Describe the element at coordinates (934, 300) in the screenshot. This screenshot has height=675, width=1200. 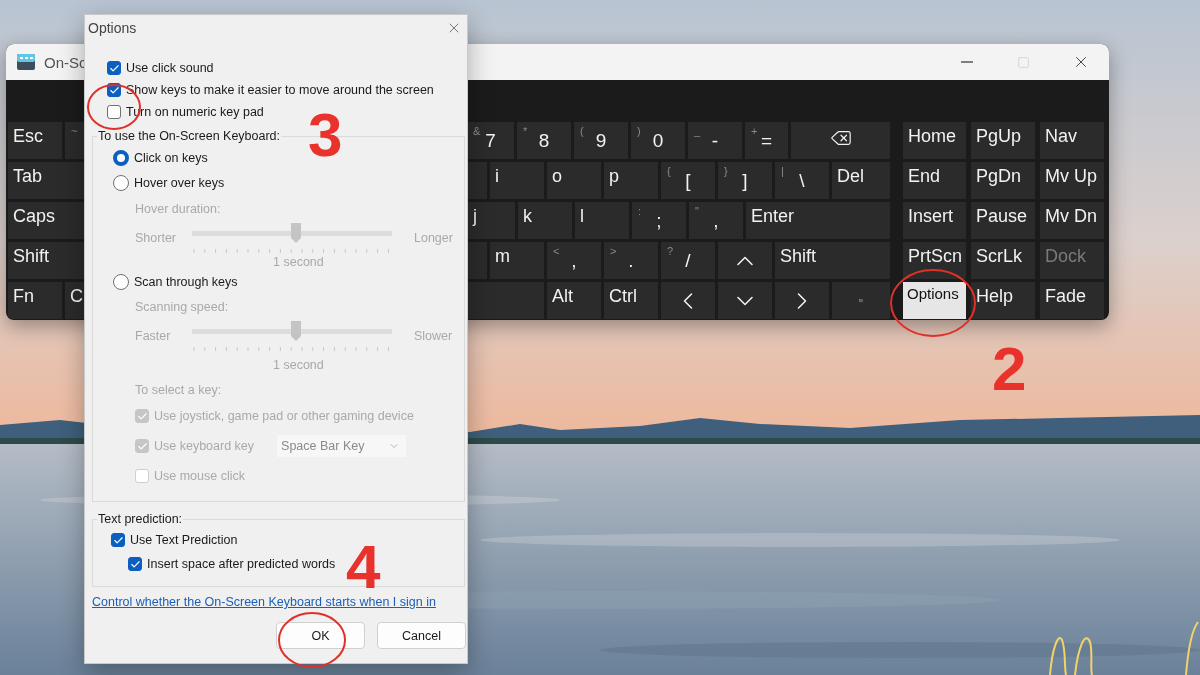
I see `key: Options` at that location.